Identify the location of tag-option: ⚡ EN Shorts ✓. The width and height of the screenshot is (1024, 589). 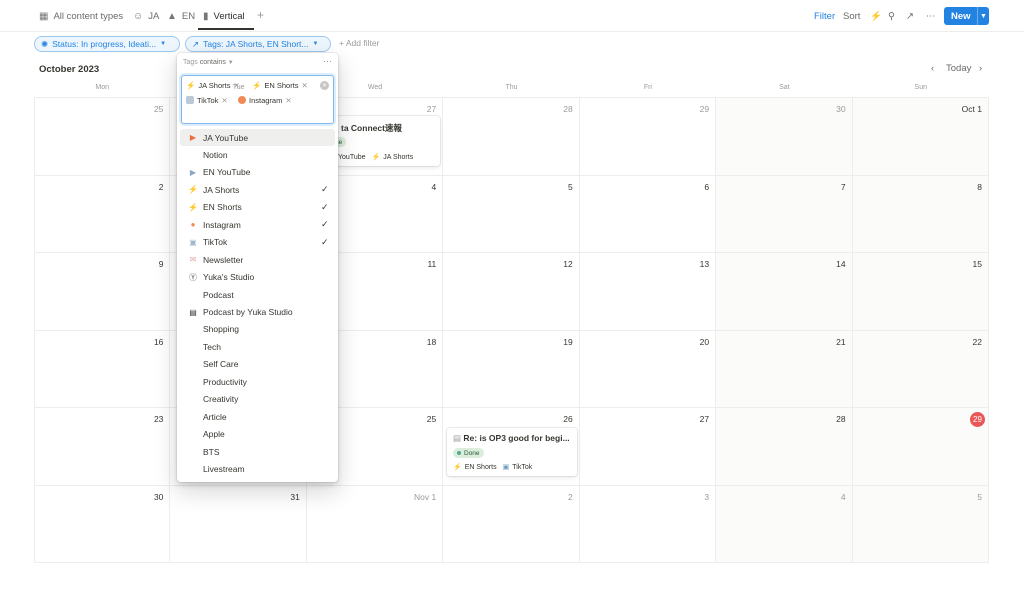
(257, 207).